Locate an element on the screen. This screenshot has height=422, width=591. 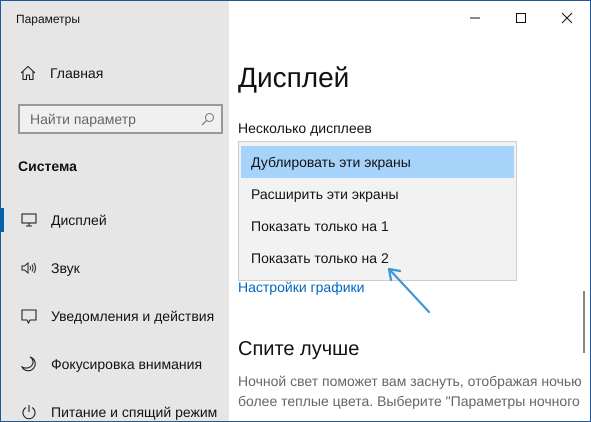
maximize-icon is located at coordinates (521, 18).